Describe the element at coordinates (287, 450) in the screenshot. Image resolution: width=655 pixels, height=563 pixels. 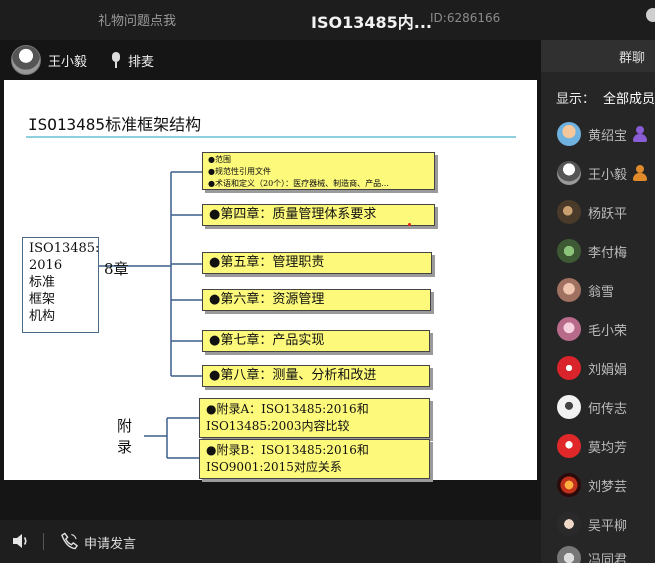
I see `appendix-b-line: ●附录B：ISO13485:2016和` at that location.